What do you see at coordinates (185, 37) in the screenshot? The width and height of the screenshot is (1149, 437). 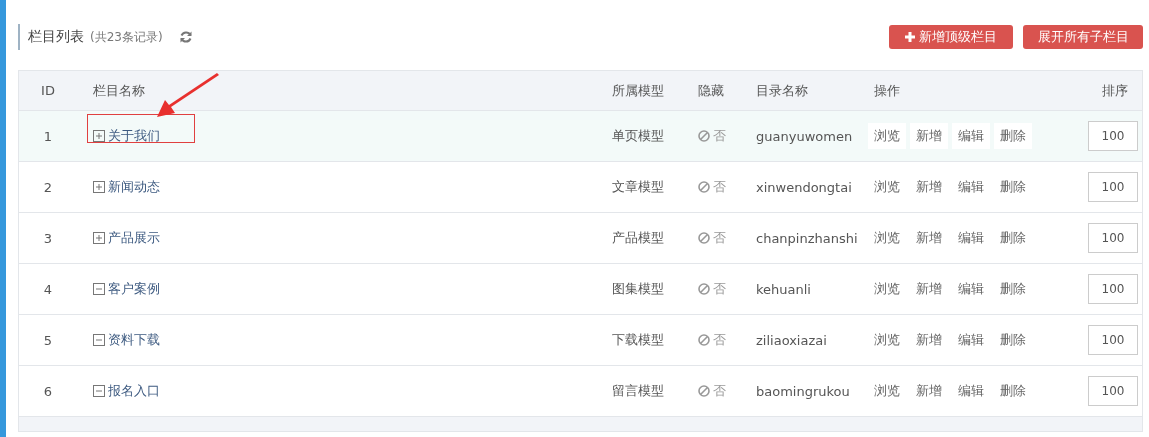 I see `refresh-icon` at bounding box center [185, 37].